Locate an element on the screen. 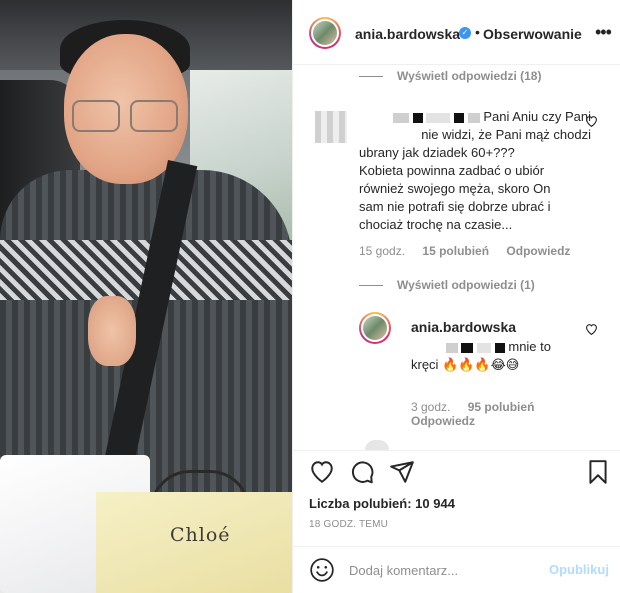 Image resolution: width=620 pixels, height=593 pixels. glasses is located at coordinates (128, 118).